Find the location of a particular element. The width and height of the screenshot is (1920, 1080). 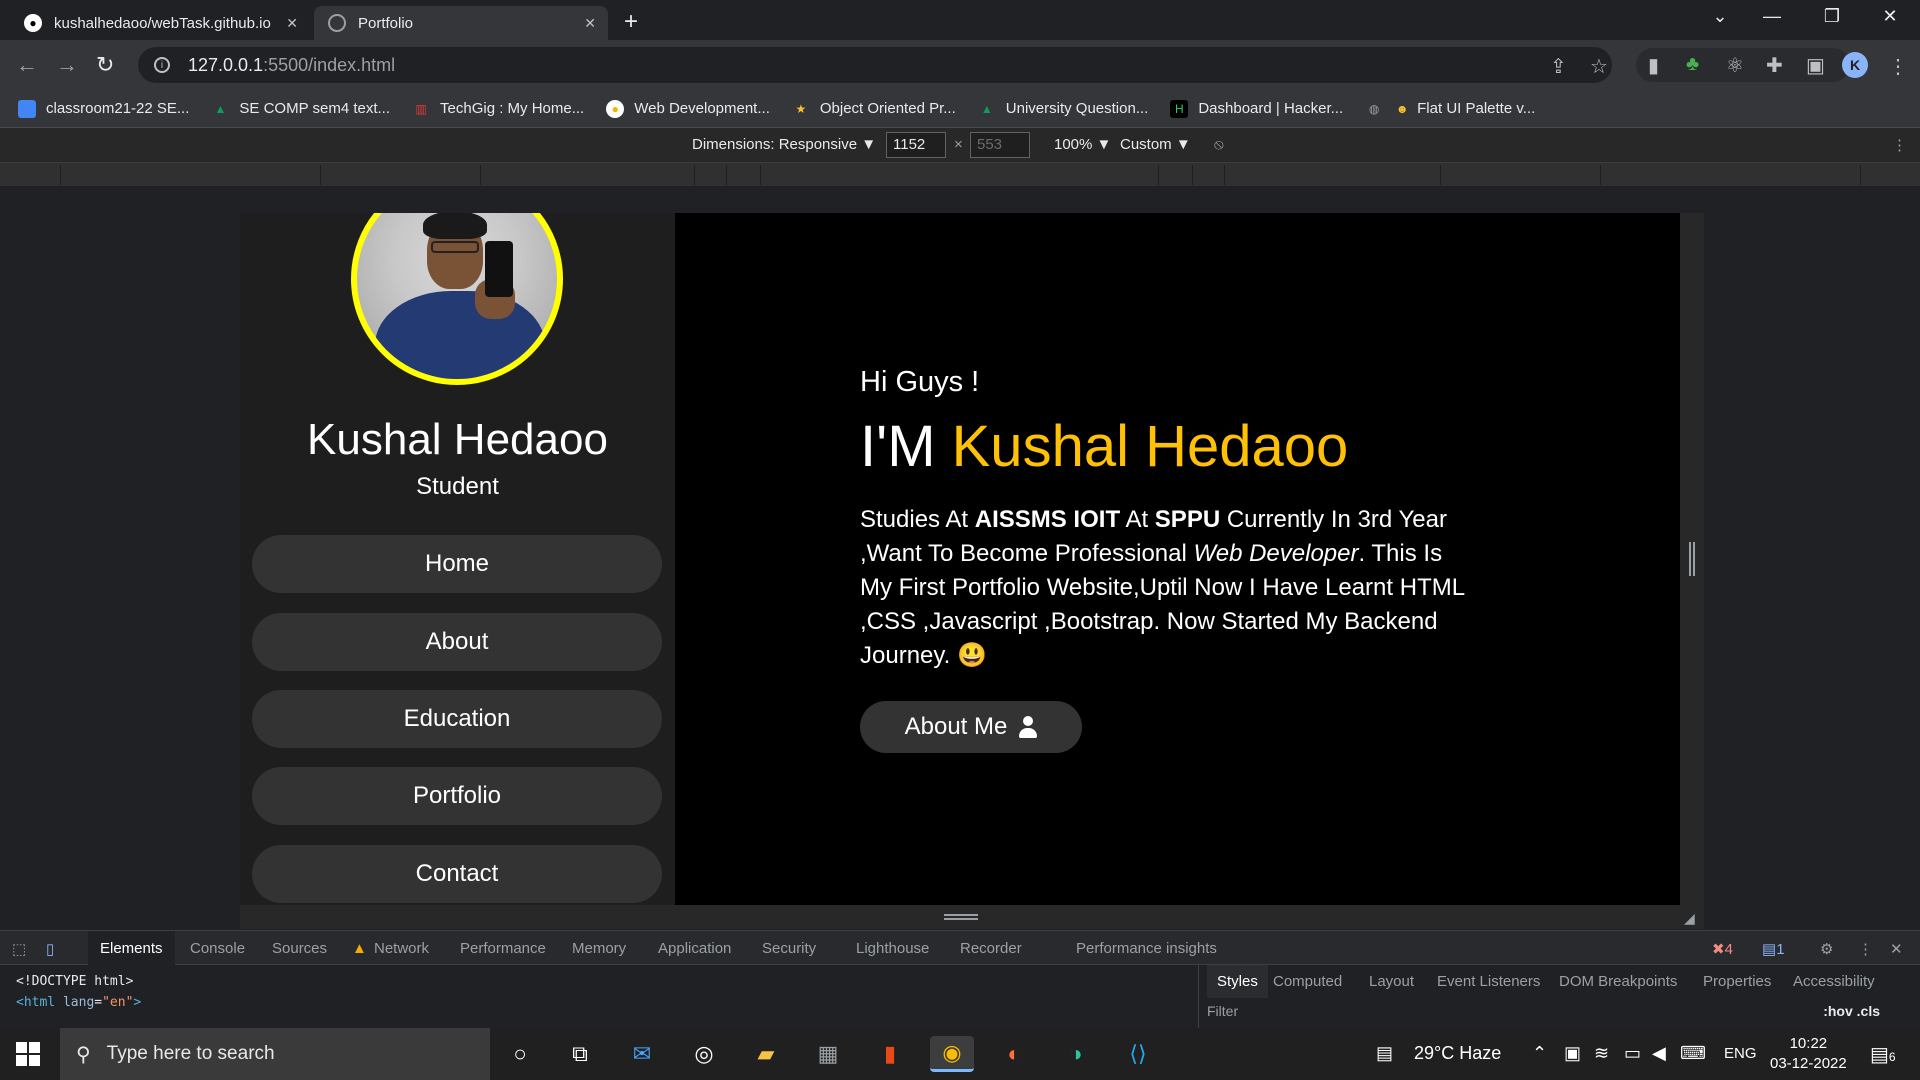

task-view-icon: ⧉ is located at coordinates (580, 1054).